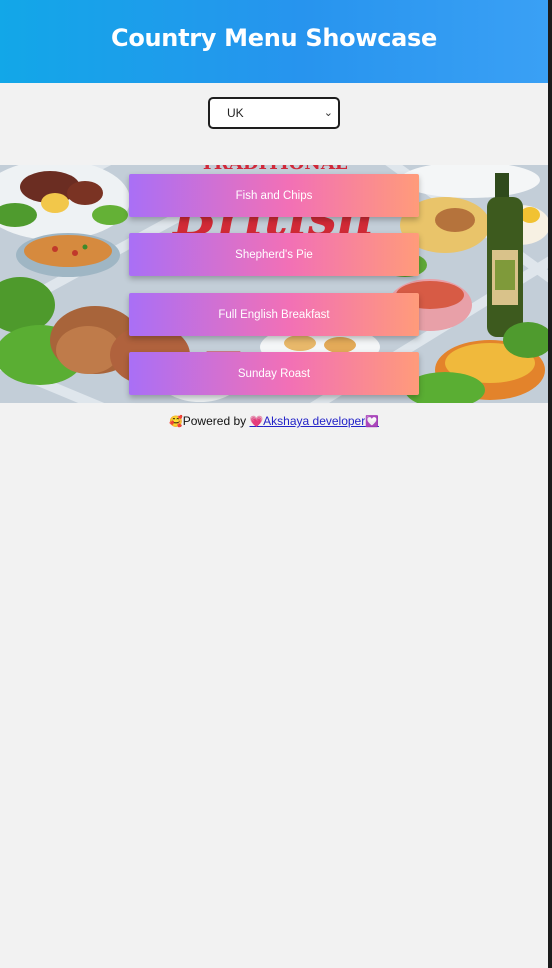 The width and height of the screenshot is (552, 968). Describe the element at coordinates (274, 314) in the screenshot. I see `menu-item-button: Full English Breakfast` at that location.